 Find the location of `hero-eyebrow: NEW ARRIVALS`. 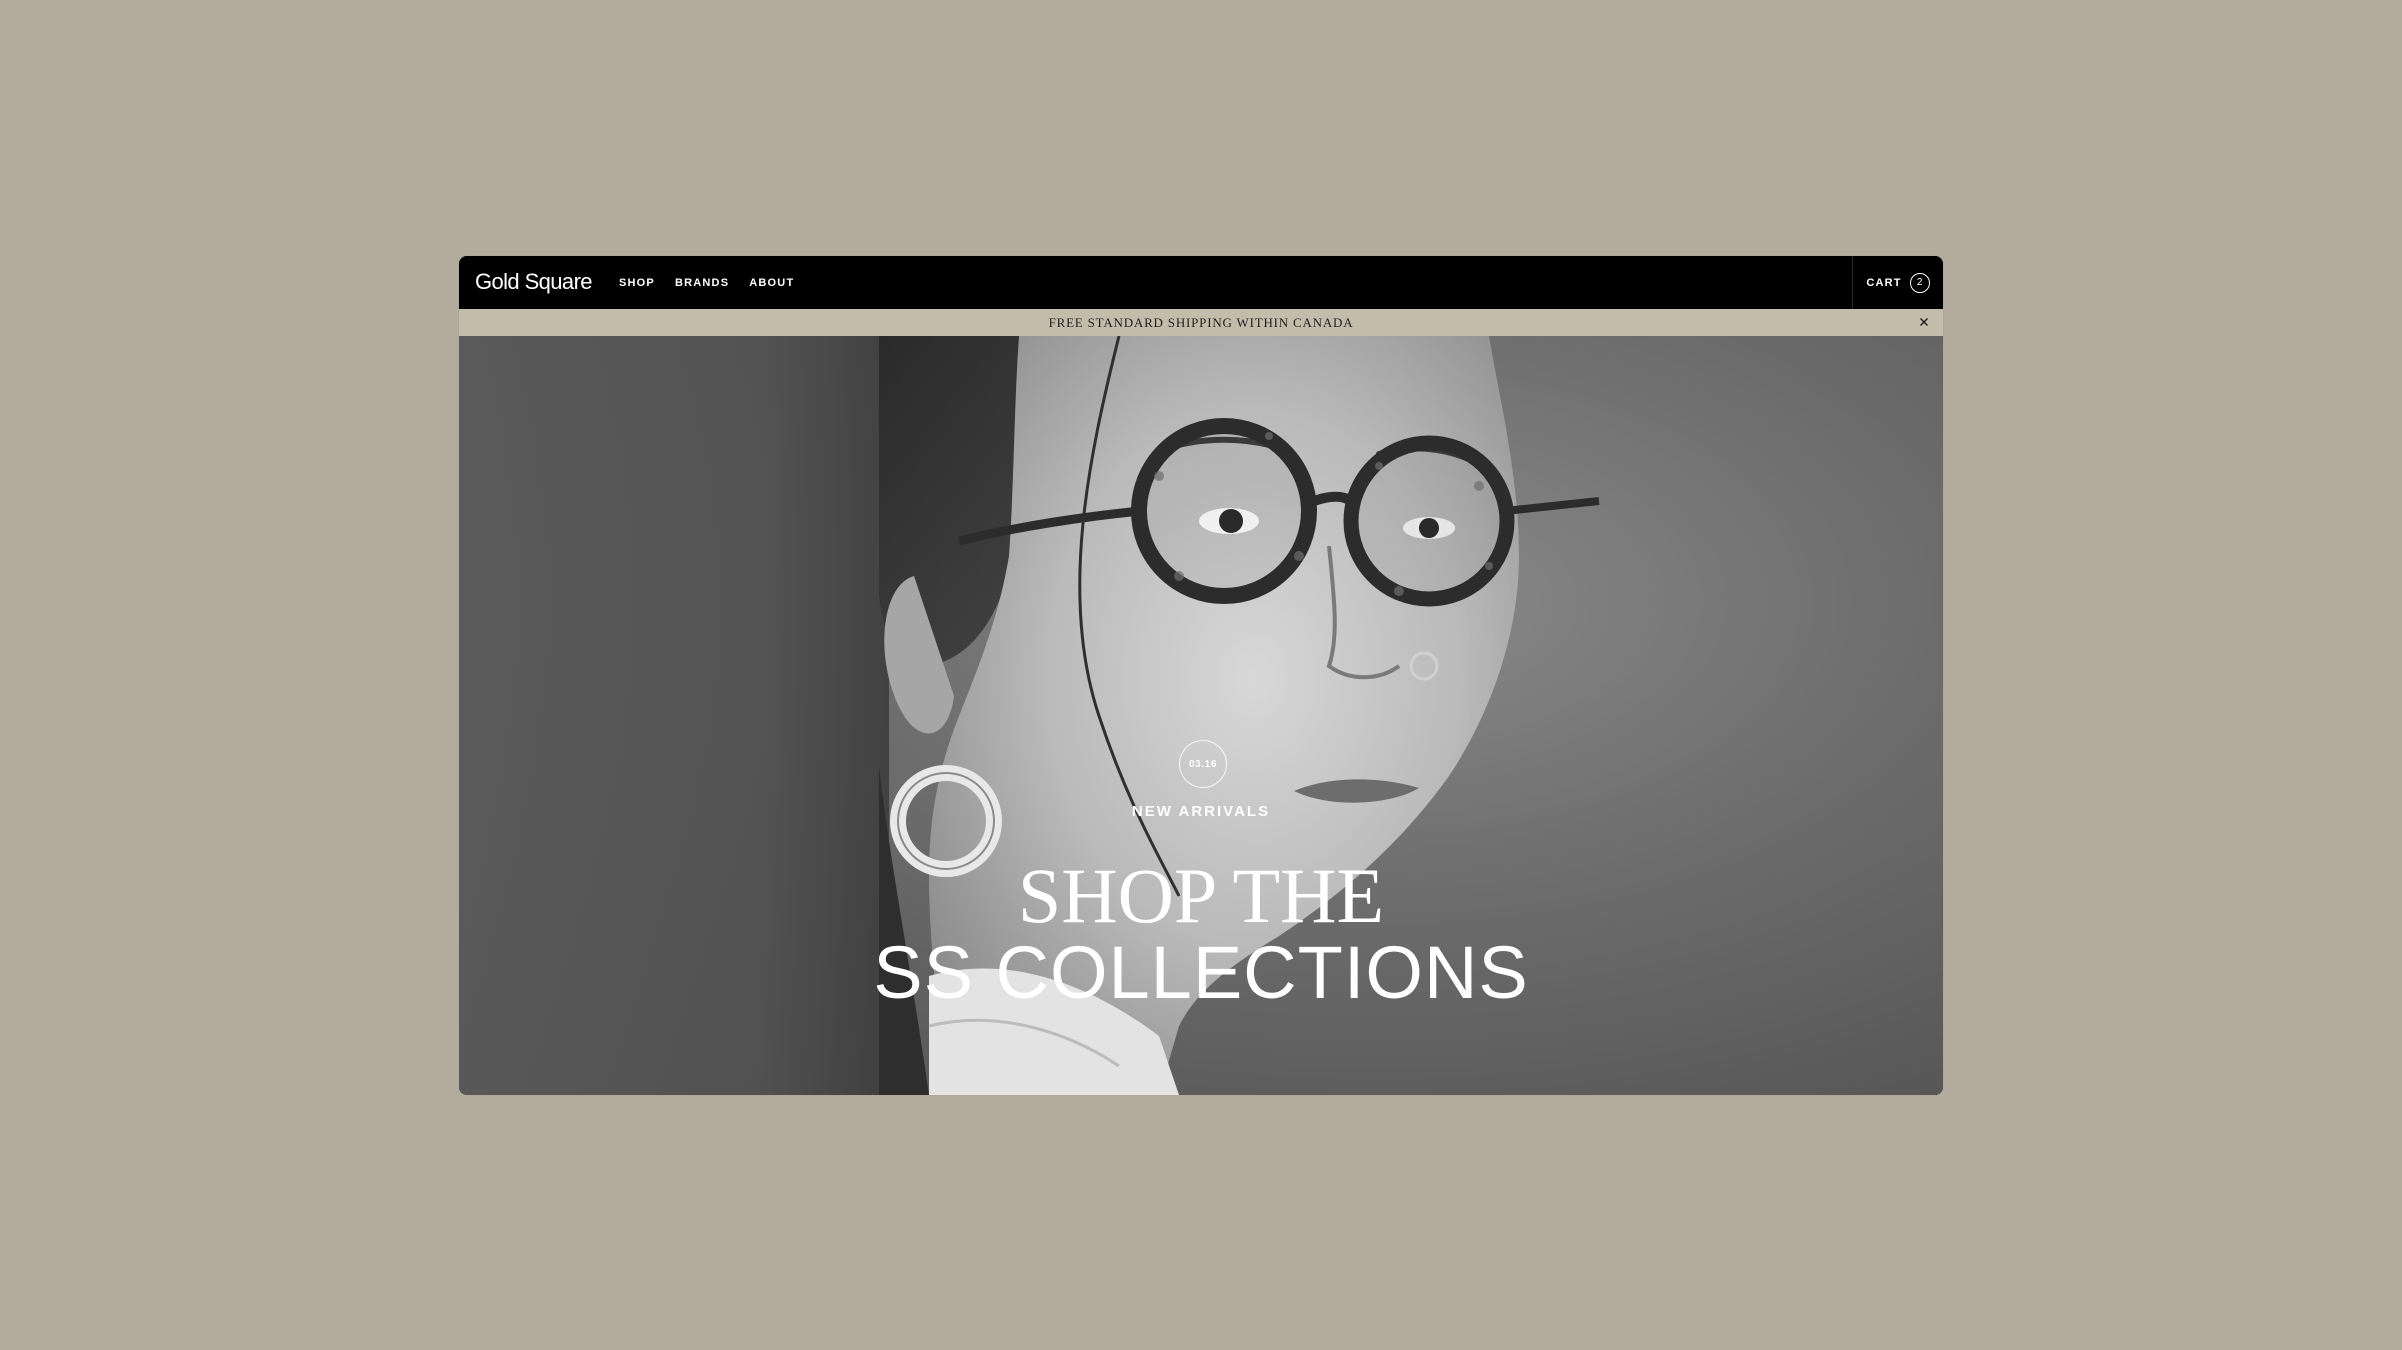

hero-eyebrow: NEW ARRIVALS is located at coordinates (1201, 811).